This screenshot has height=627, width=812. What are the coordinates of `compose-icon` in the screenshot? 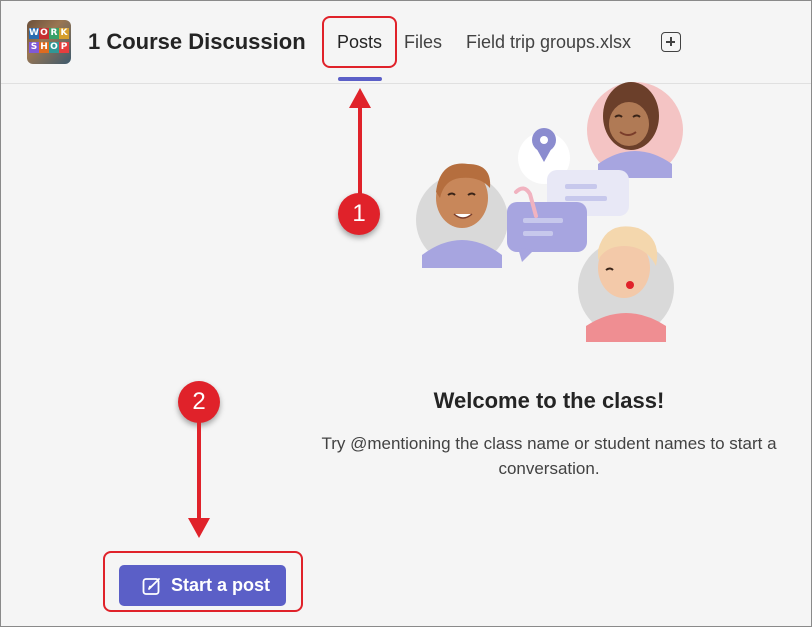 It's located at (151, 586).